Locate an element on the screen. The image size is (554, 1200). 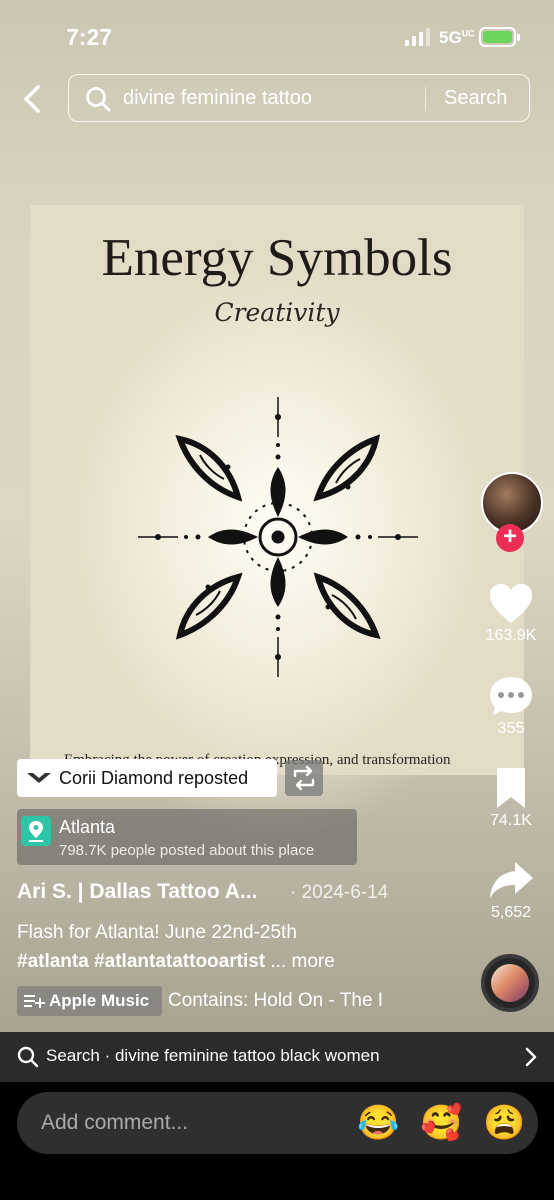
music-track-text: Contains: Hold On - The I is located at coordinates (290, 1001).